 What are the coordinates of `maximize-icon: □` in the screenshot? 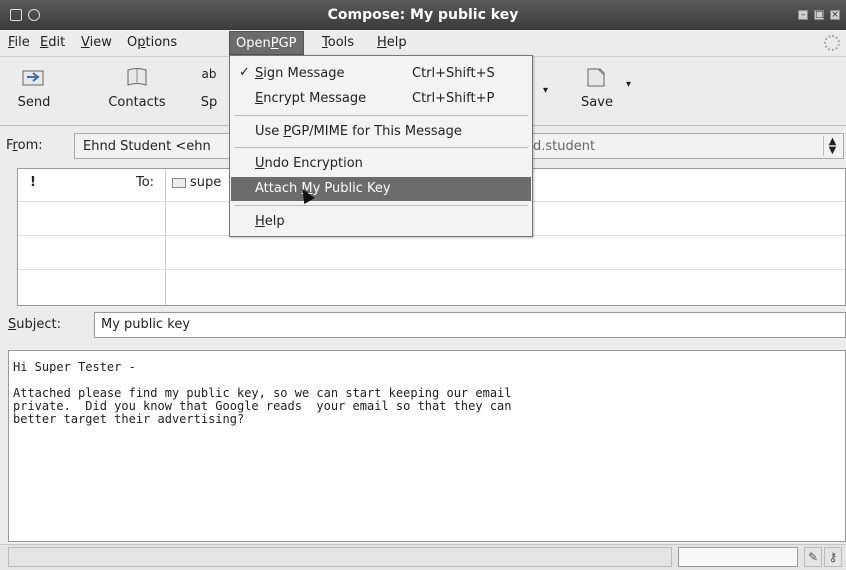 It's located at (819, 15).